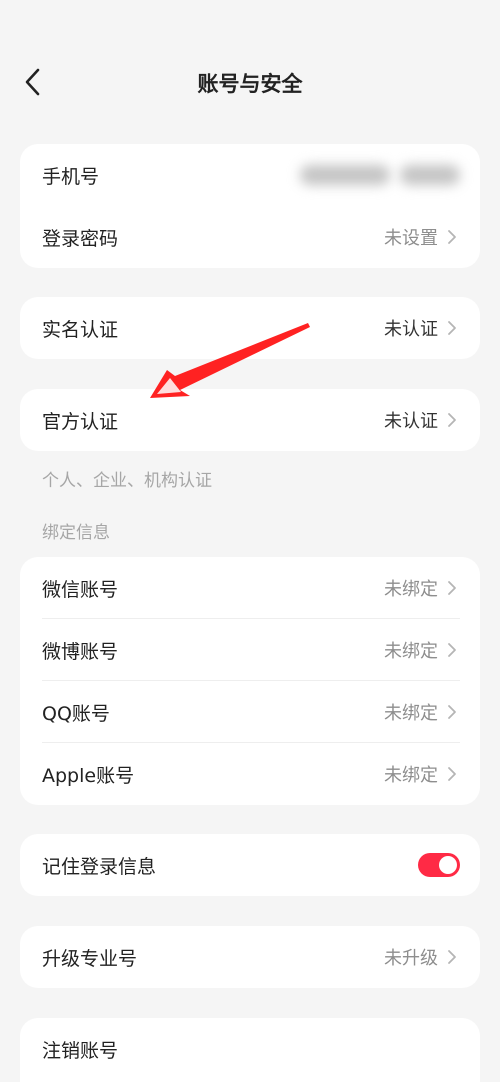  Describe the element at coordinates (250, 175) in the screenshot. I see `phone-row: 手机号` at that location.